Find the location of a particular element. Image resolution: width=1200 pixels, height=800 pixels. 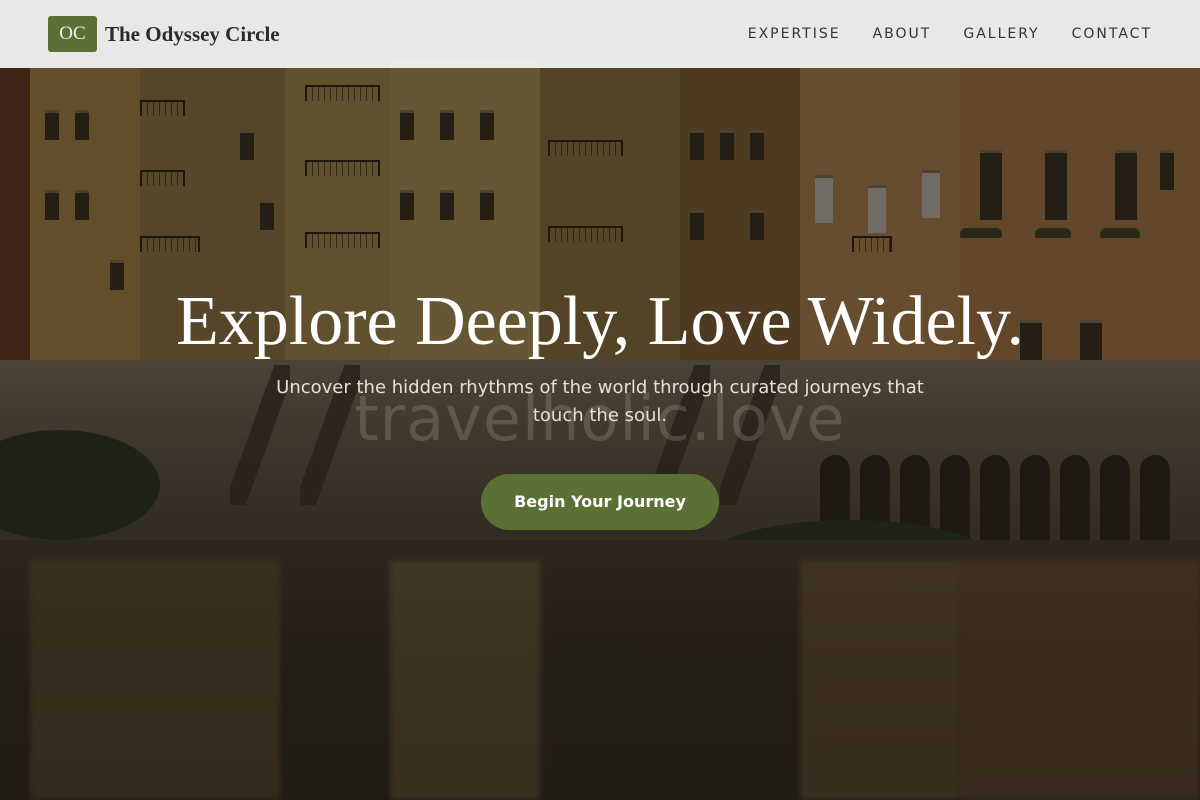

nav-link-expertise: EXPERTISE is located at coordinates (794, 34).